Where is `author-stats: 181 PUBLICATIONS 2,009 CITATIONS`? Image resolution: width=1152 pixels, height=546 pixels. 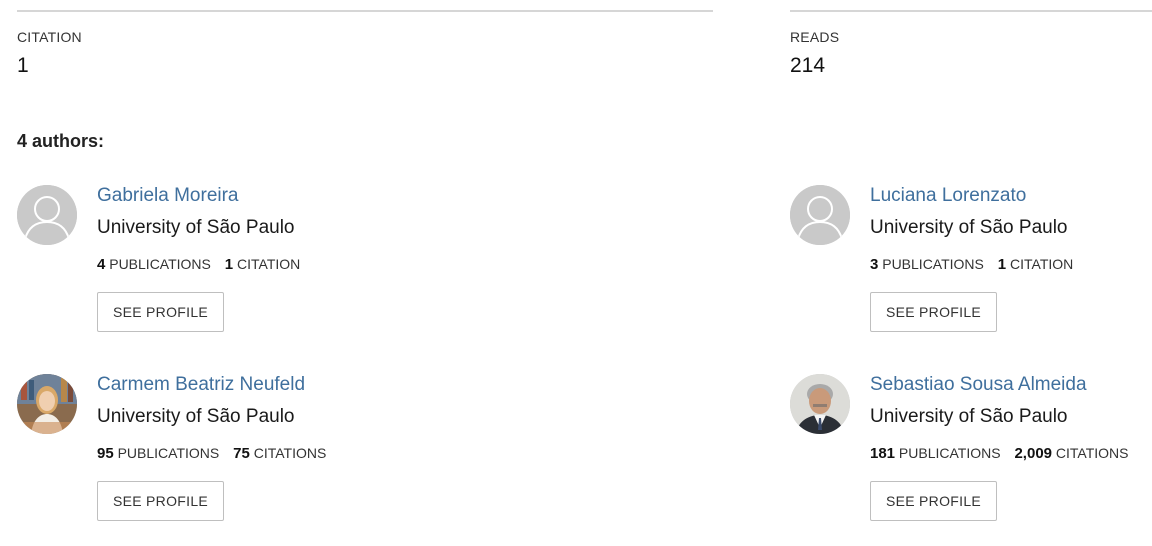 author-stats: 181 PUBLICATIONS 2,009 CITATIONS is located at coordinates (999, 453).